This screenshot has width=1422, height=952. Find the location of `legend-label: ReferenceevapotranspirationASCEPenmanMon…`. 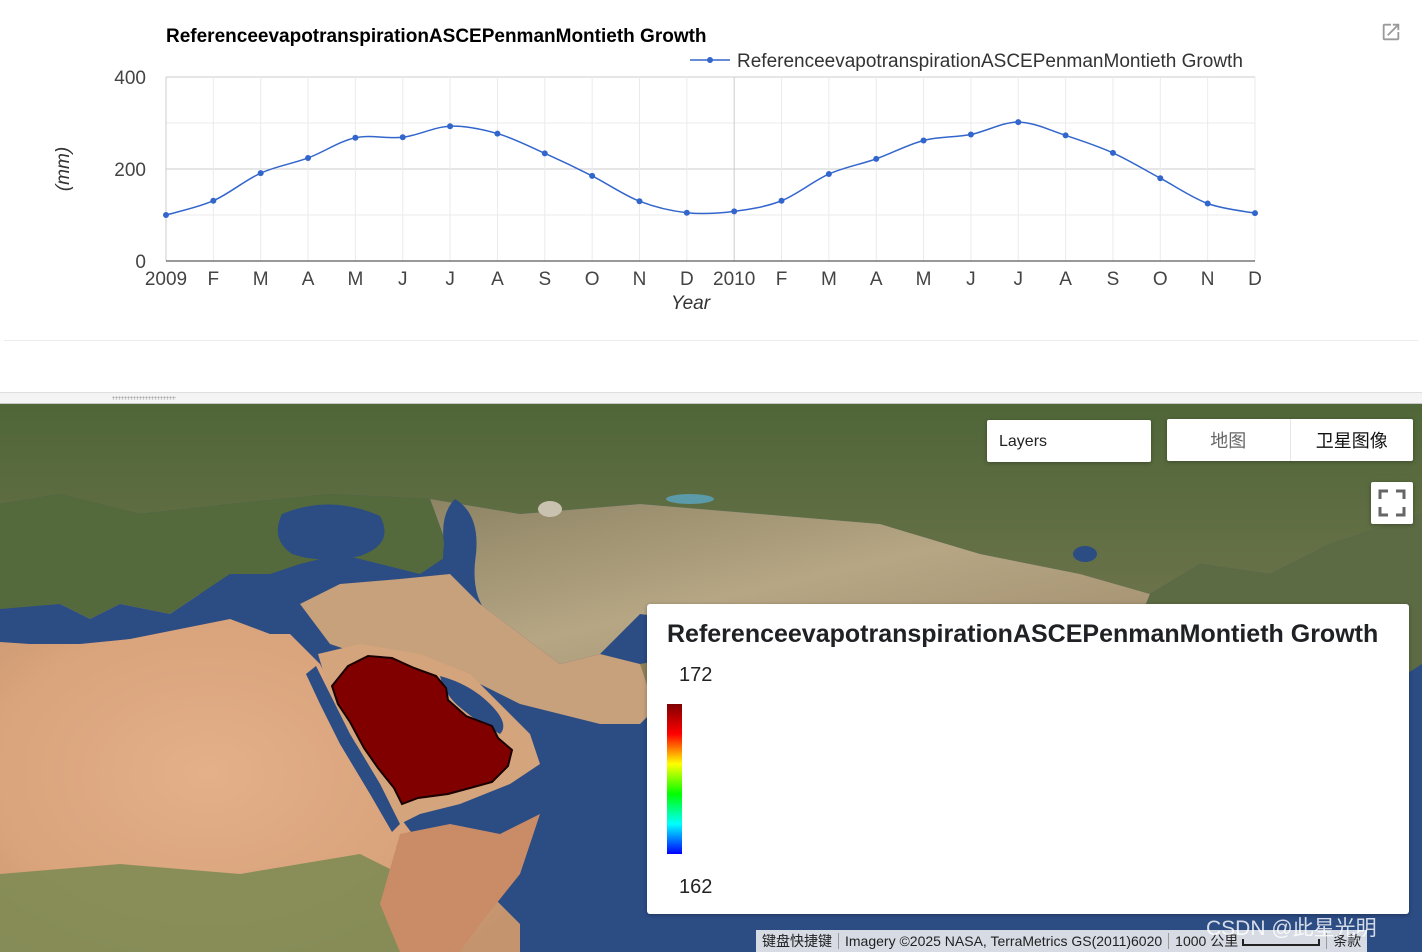

legend-label: ReferenceevapotranspirationASCEPenmanMon… is located at coordinates (990, 61).